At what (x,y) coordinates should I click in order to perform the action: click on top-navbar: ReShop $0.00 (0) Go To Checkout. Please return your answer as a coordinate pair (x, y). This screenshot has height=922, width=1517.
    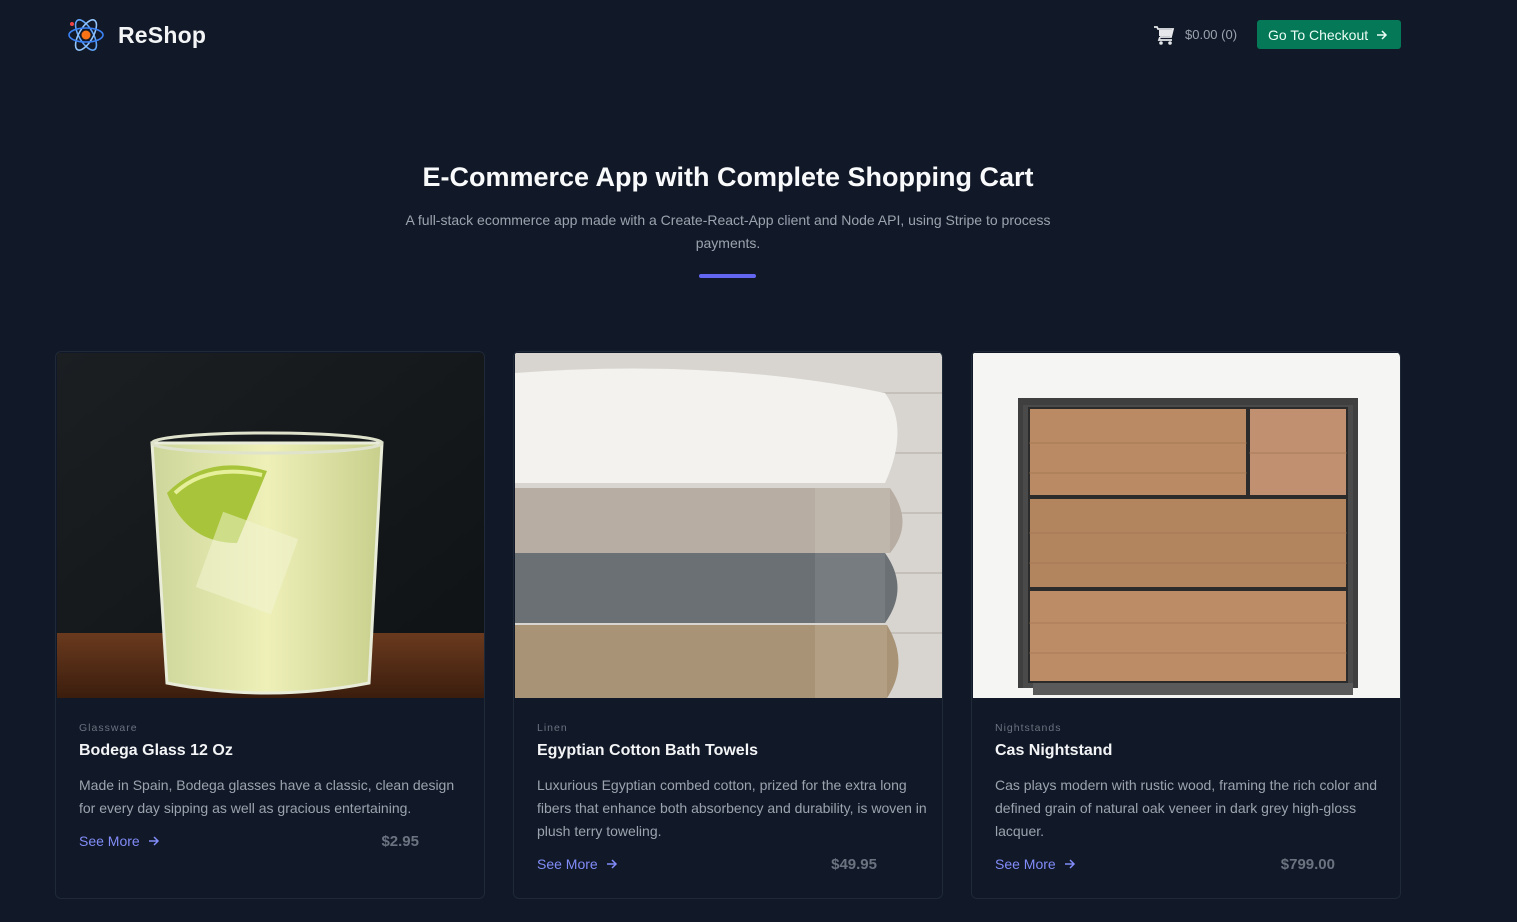
    Looking at the image, I should click on (758, 36).